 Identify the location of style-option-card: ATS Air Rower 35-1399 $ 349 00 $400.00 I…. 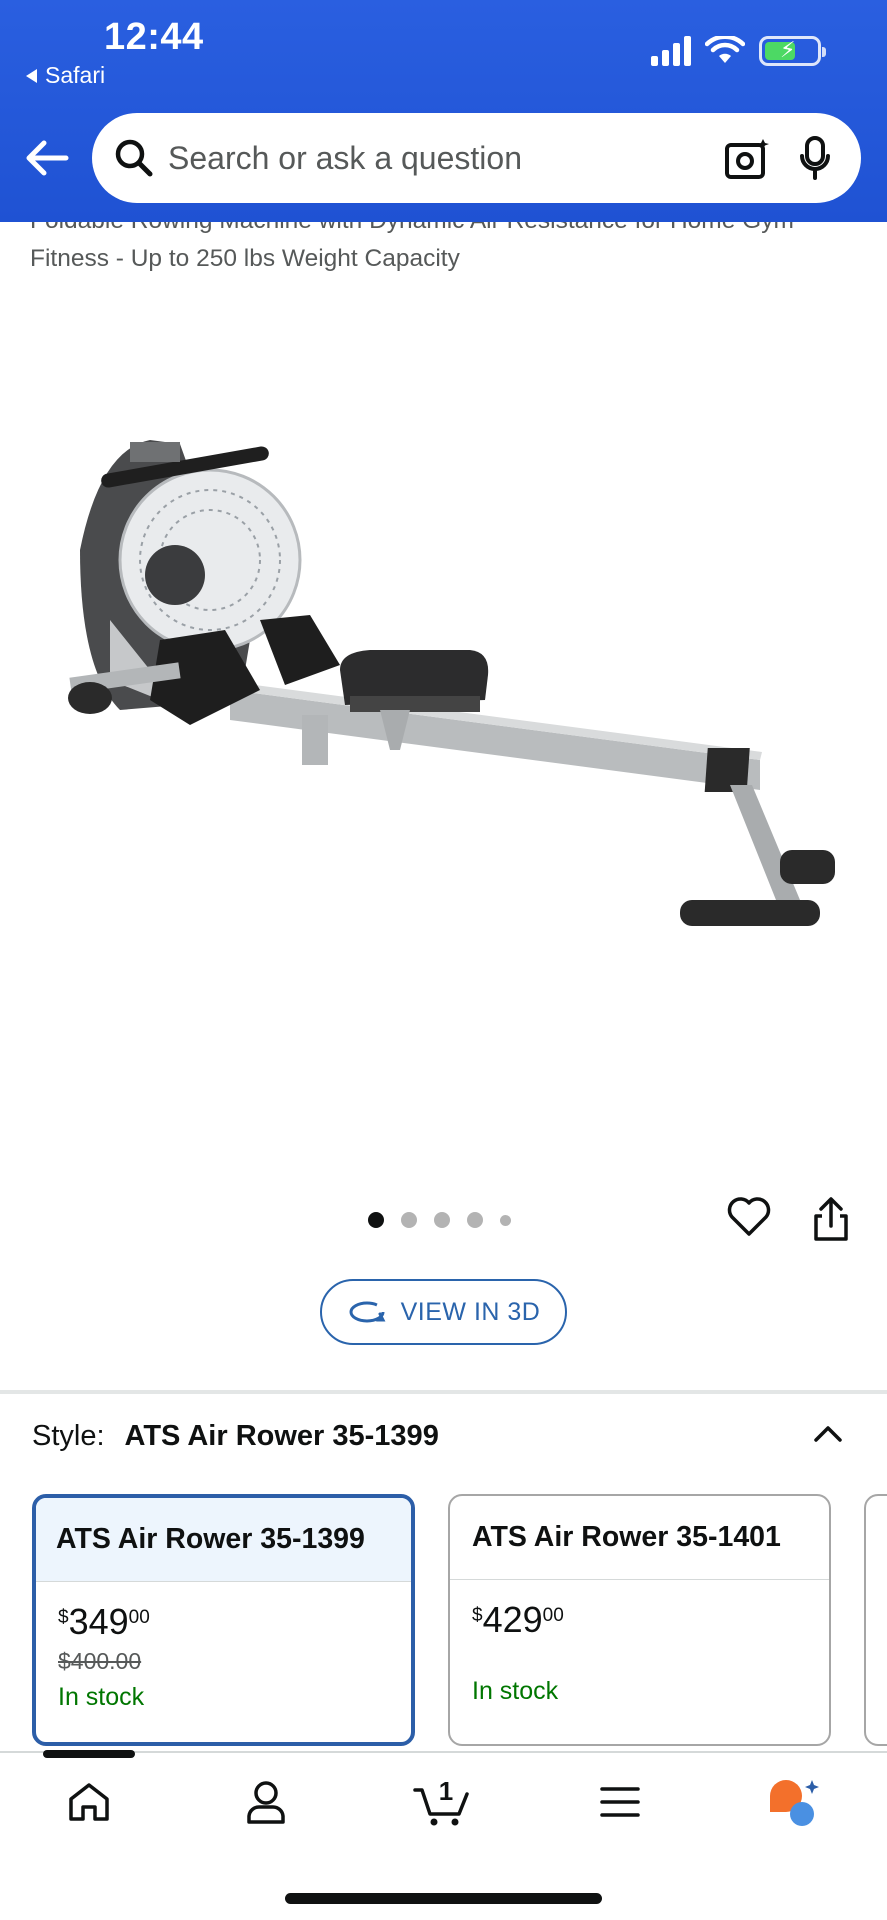
(223, 1620).